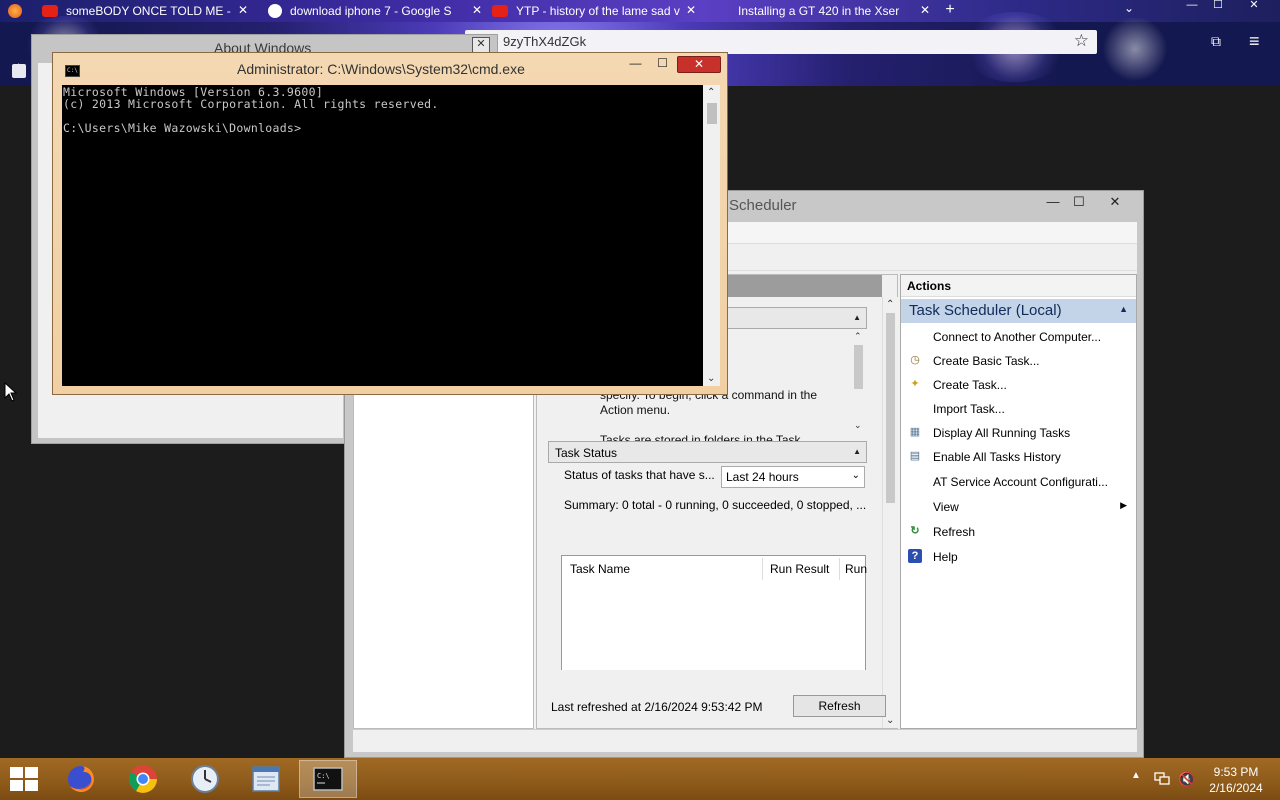  Describe the element at coordinates (781, 42) in the screenshot. I see `url-bar: 9zyThX4dZGk ☆` at that location.